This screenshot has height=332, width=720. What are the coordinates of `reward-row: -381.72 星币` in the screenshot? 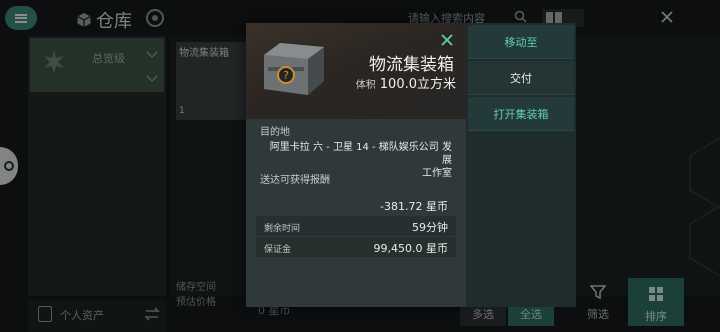 It's located at (356, 205).